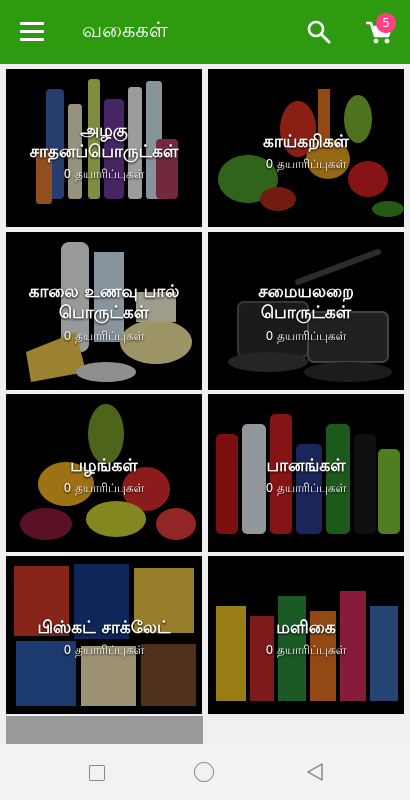  What do you see at coordinates (32, 32) in the screenshot?
I see `menu-icon` at bounding box center [32, 32].